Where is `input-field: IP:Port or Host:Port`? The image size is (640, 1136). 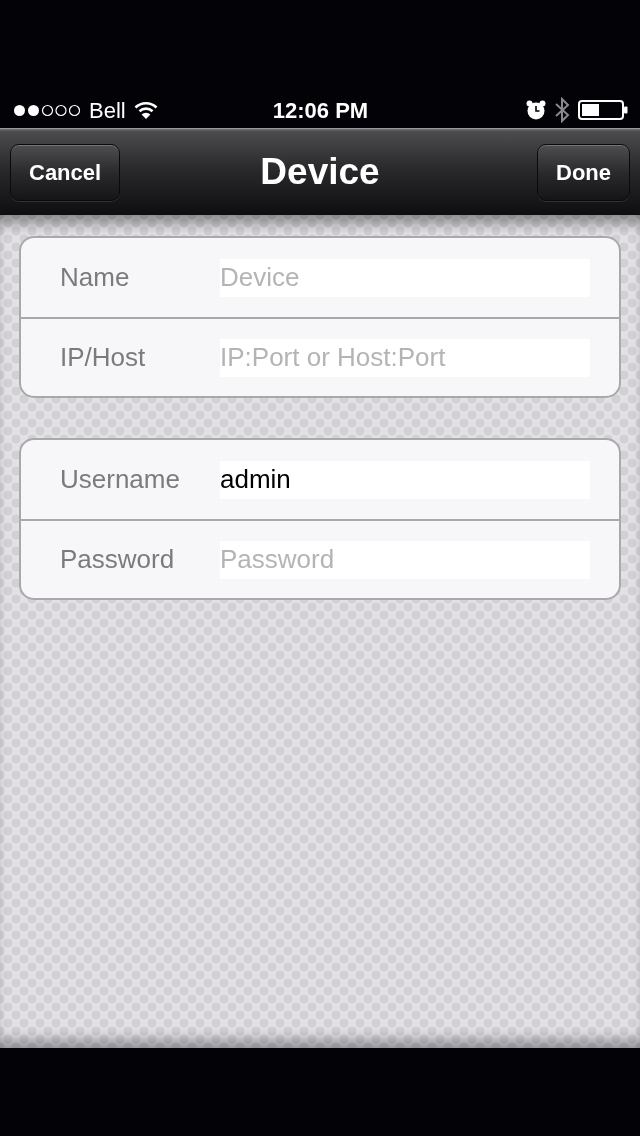
input-field: IP:Port or Host:Port is located at coordinates (405, 357).